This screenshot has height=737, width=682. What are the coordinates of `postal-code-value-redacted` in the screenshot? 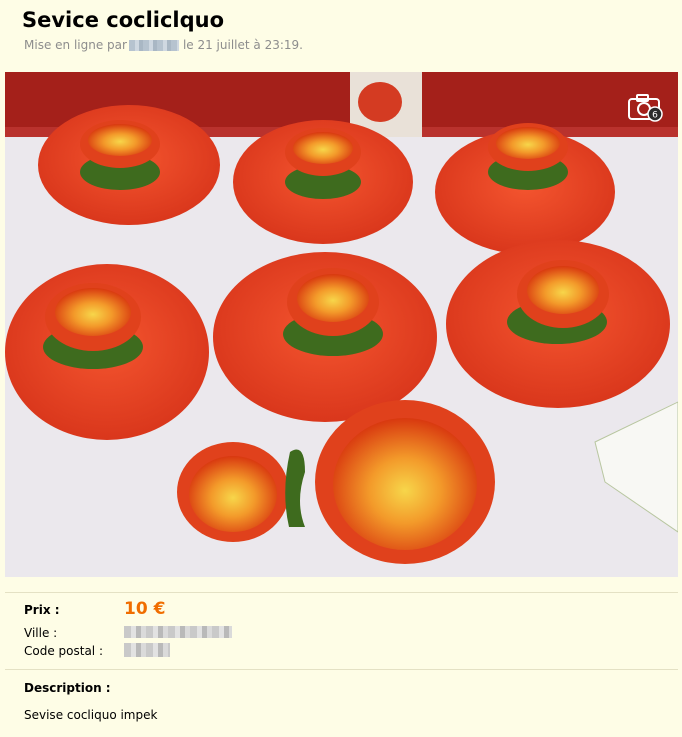 It's located at (147, 650).